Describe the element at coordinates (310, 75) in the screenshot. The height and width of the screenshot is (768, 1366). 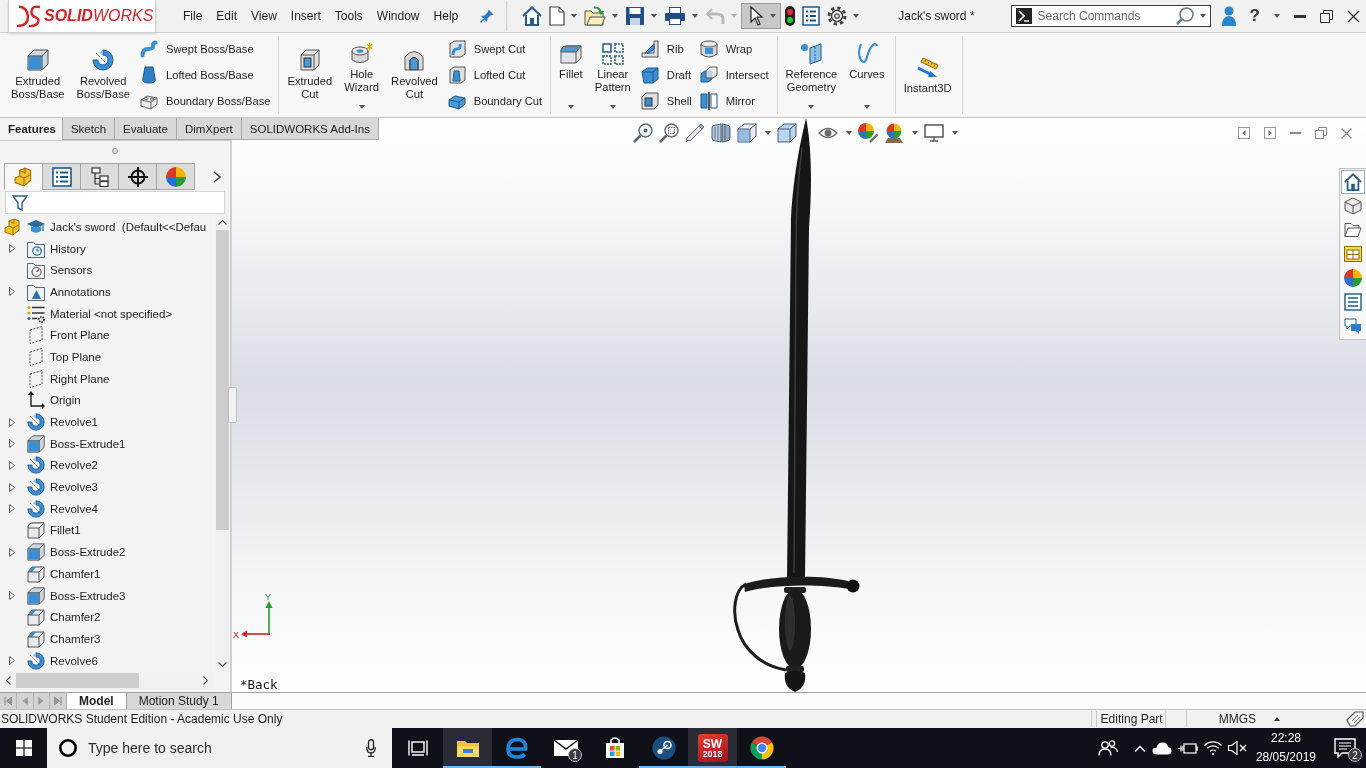
I see `command-button: Extruded Cut` at that location.